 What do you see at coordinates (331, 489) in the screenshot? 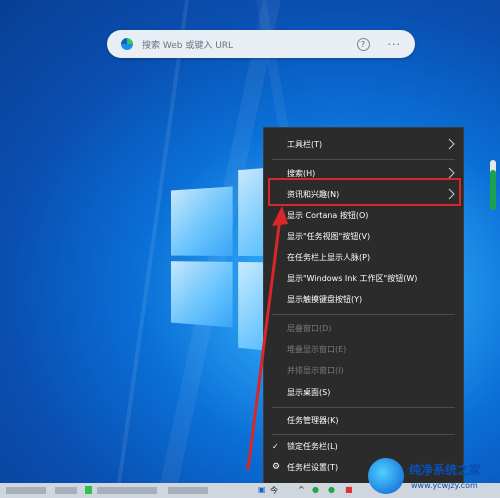
I see `tray-app-icon: ●` at bounding box center [331, 489].